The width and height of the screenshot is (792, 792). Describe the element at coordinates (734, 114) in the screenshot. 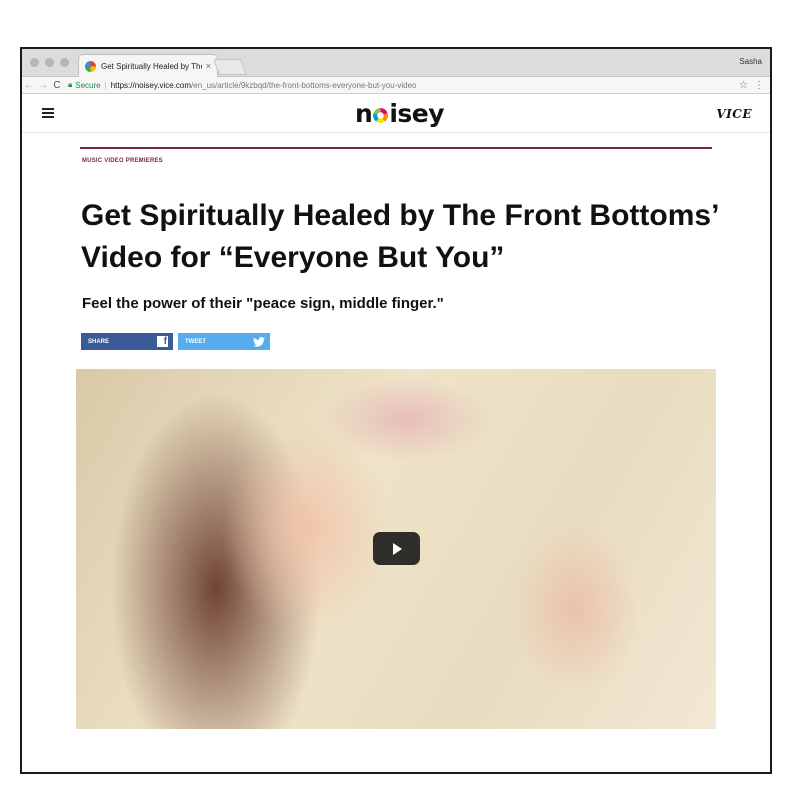

I see `vice-logo: VICE` at that location.